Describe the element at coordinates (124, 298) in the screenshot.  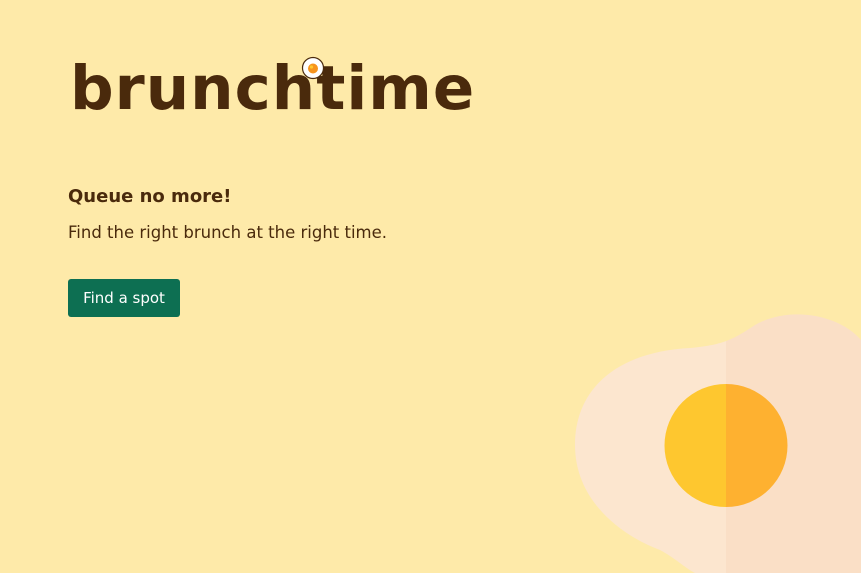
I see `find-a-spot-button: Find a spot` at that location.